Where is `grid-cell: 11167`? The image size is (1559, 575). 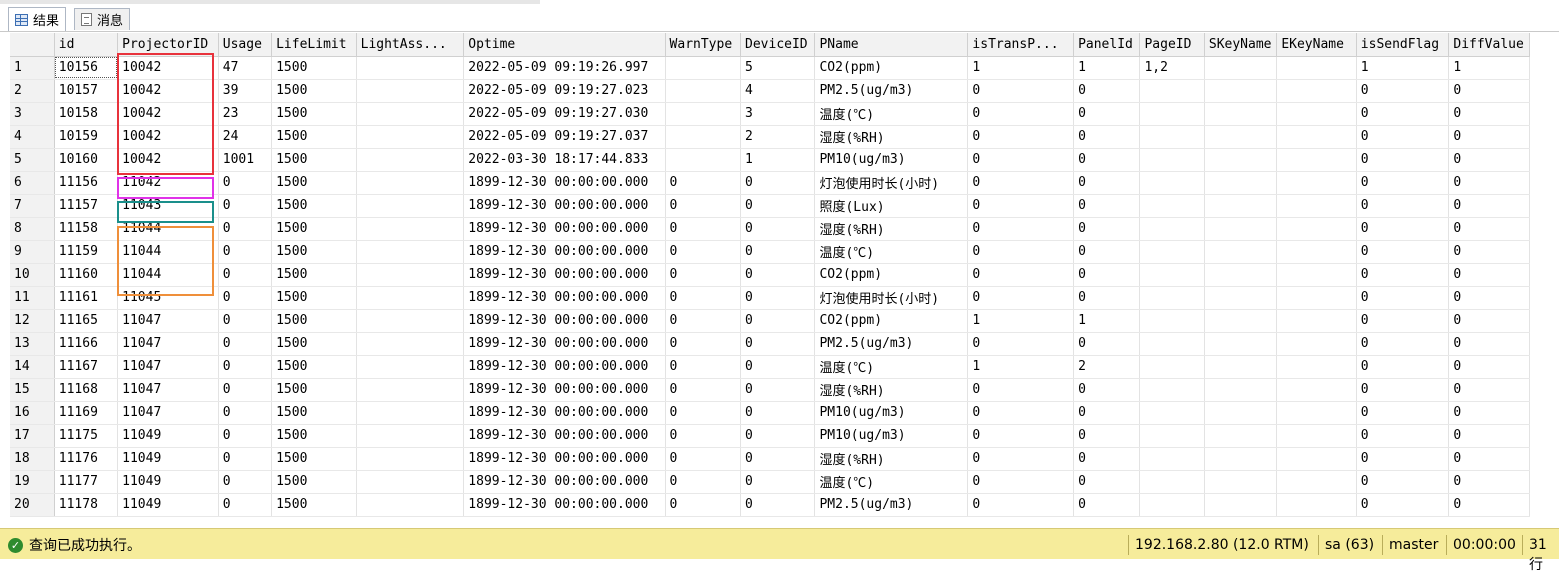 grid-cell: 11167 is located at coordinates (86, 367).